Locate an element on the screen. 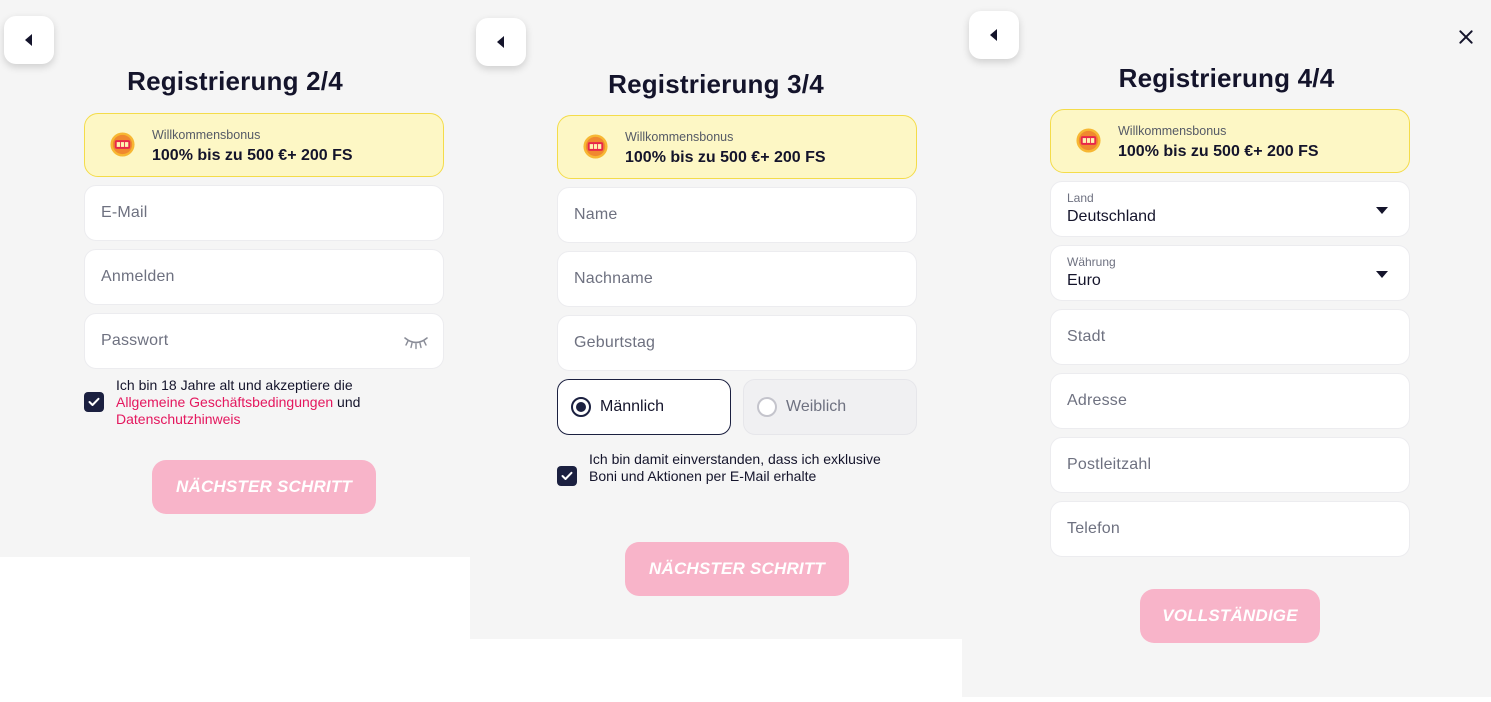  gender-female-label: Weiblich is located at coordinates (816, 406).